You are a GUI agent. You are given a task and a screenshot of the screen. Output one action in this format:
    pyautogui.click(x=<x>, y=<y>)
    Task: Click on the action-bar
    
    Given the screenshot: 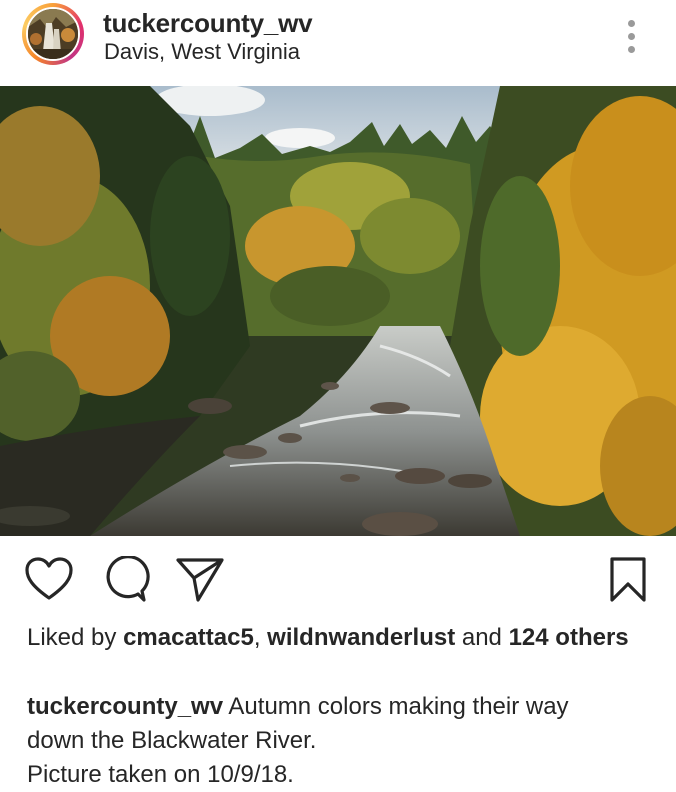 What is the action you would take?
    pyautogui.click(x=338, y=576)
    